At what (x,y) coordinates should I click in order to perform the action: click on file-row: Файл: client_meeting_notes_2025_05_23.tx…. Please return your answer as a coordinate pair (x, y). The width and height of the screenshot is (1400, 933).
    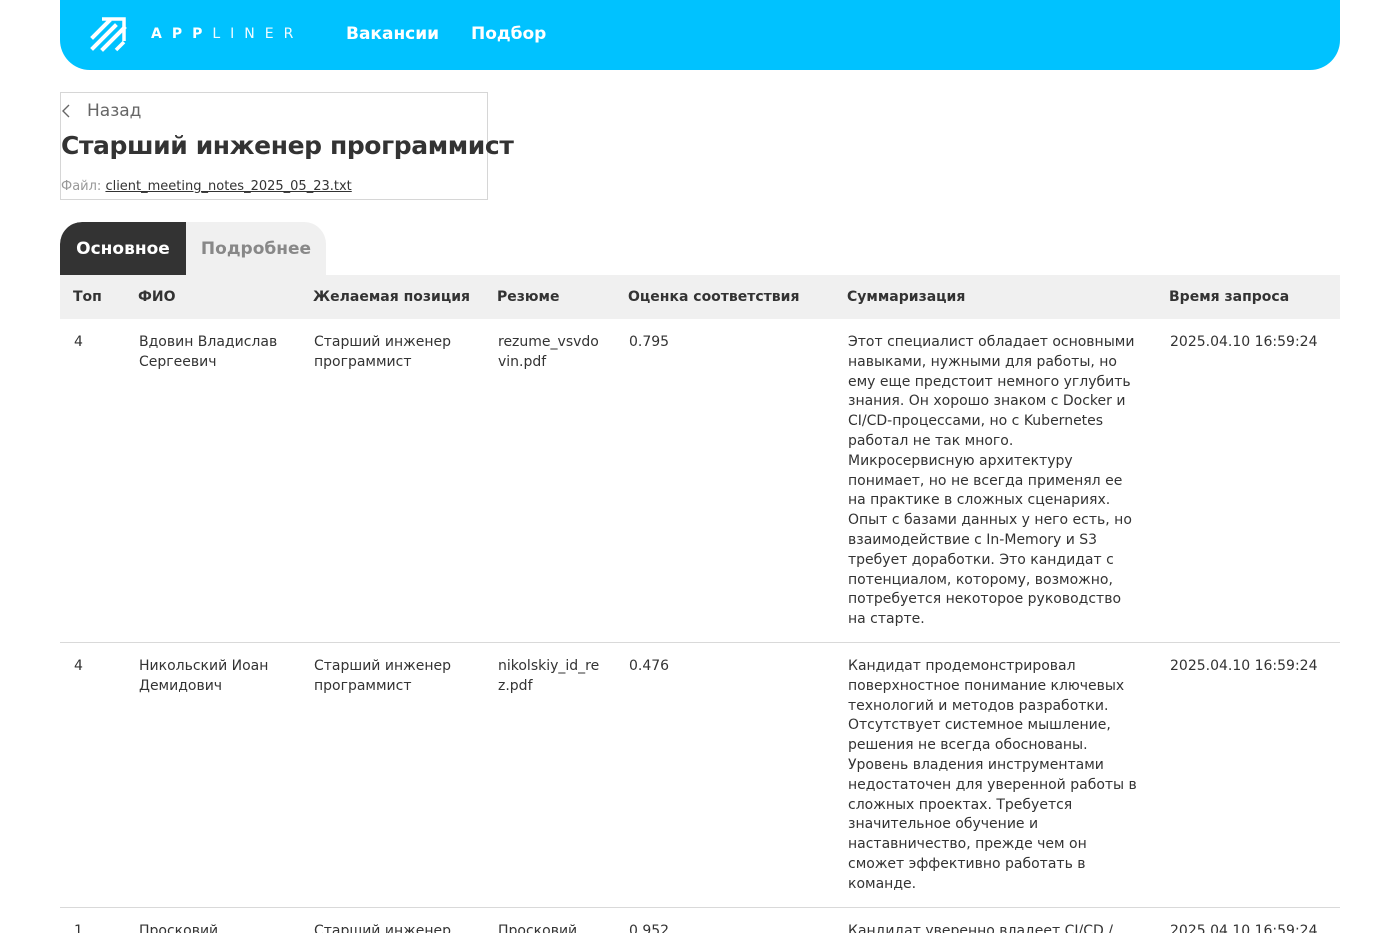
    Looking at the image, I should click on (206, 186).